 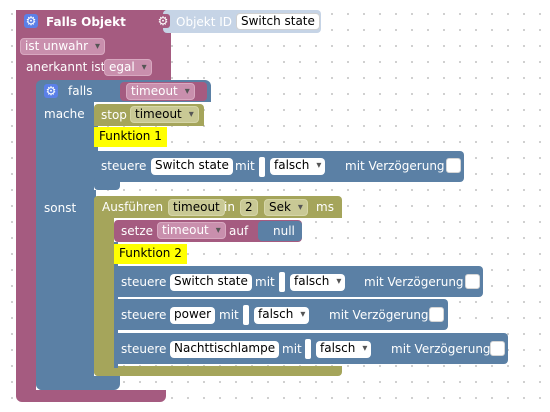 I want to click on set-null-value: null, so click(x=284, y=231).